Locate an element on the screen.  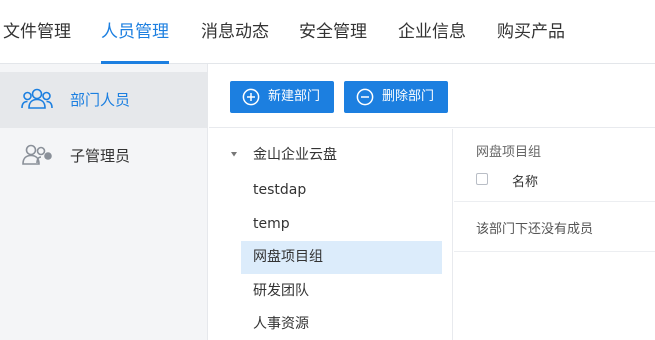
delete-department-button: 删除部门 is located at coordinates (396, 97).